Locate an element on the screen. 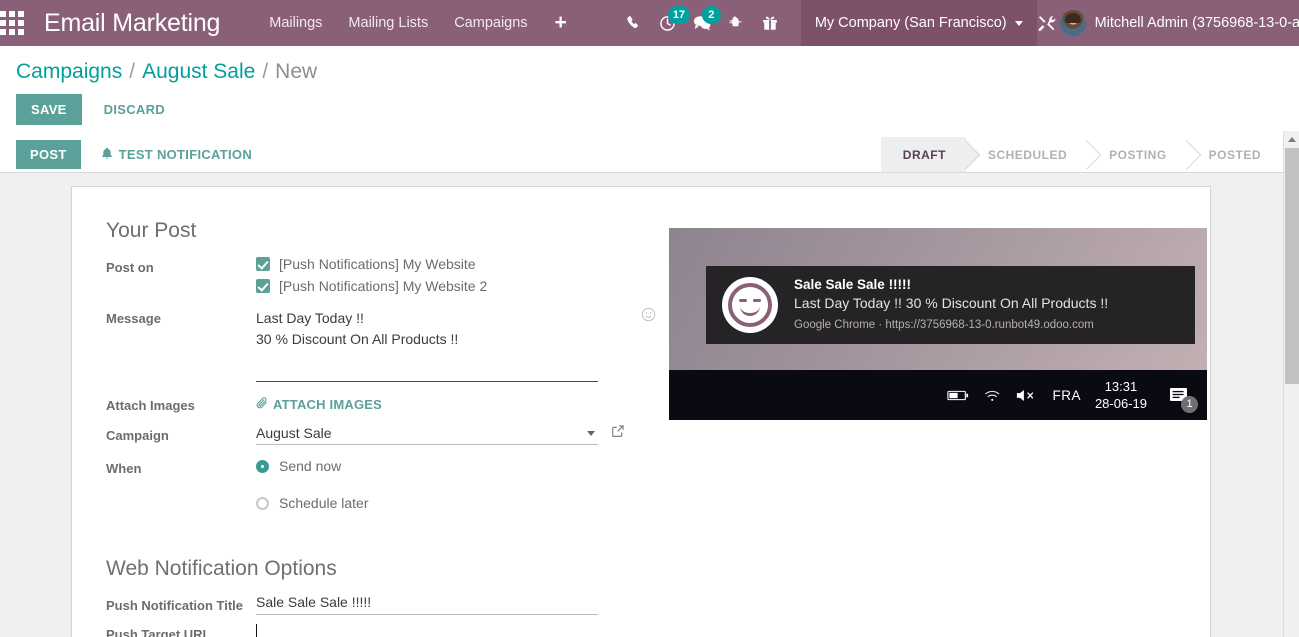  stage-label: SCHEDULED is located at coordinates (1027, 154).